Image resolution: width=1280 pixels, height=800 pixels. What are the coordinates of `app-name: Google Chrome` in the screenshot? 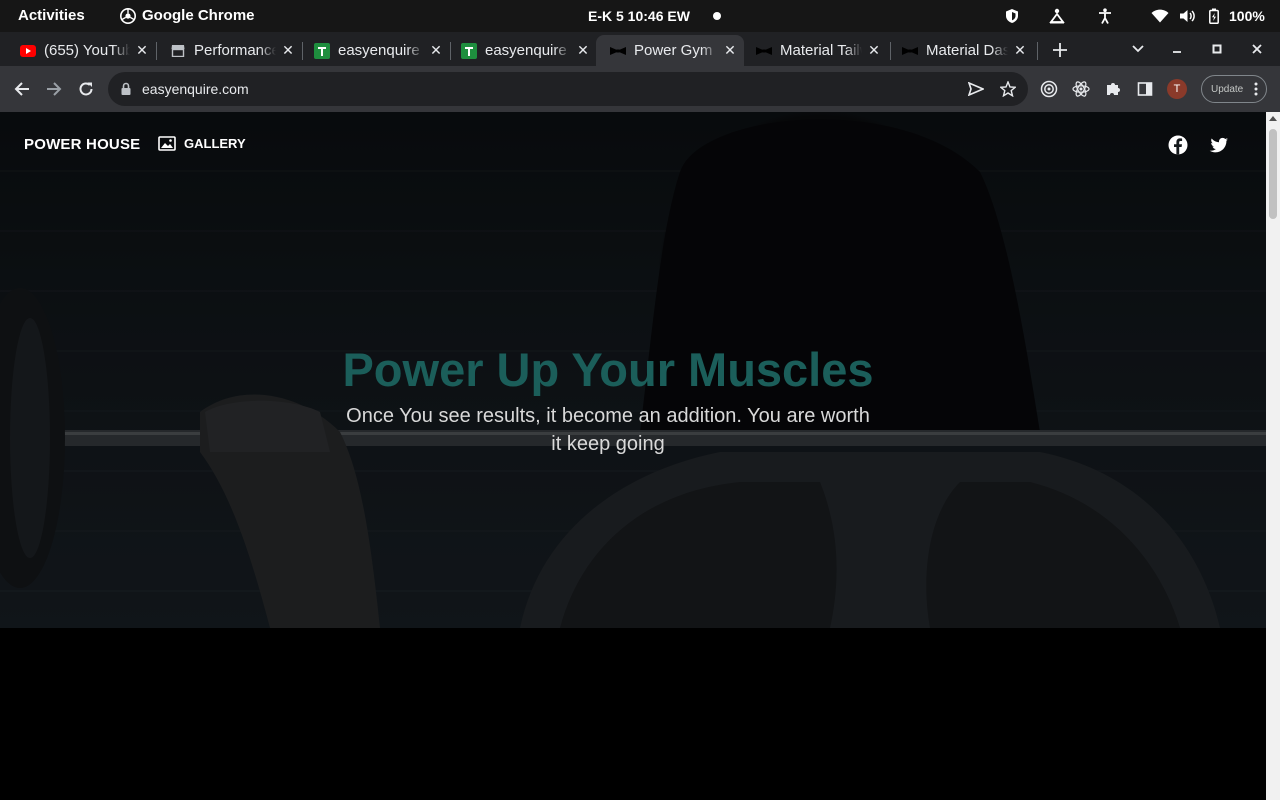 It's located at (198, 15).